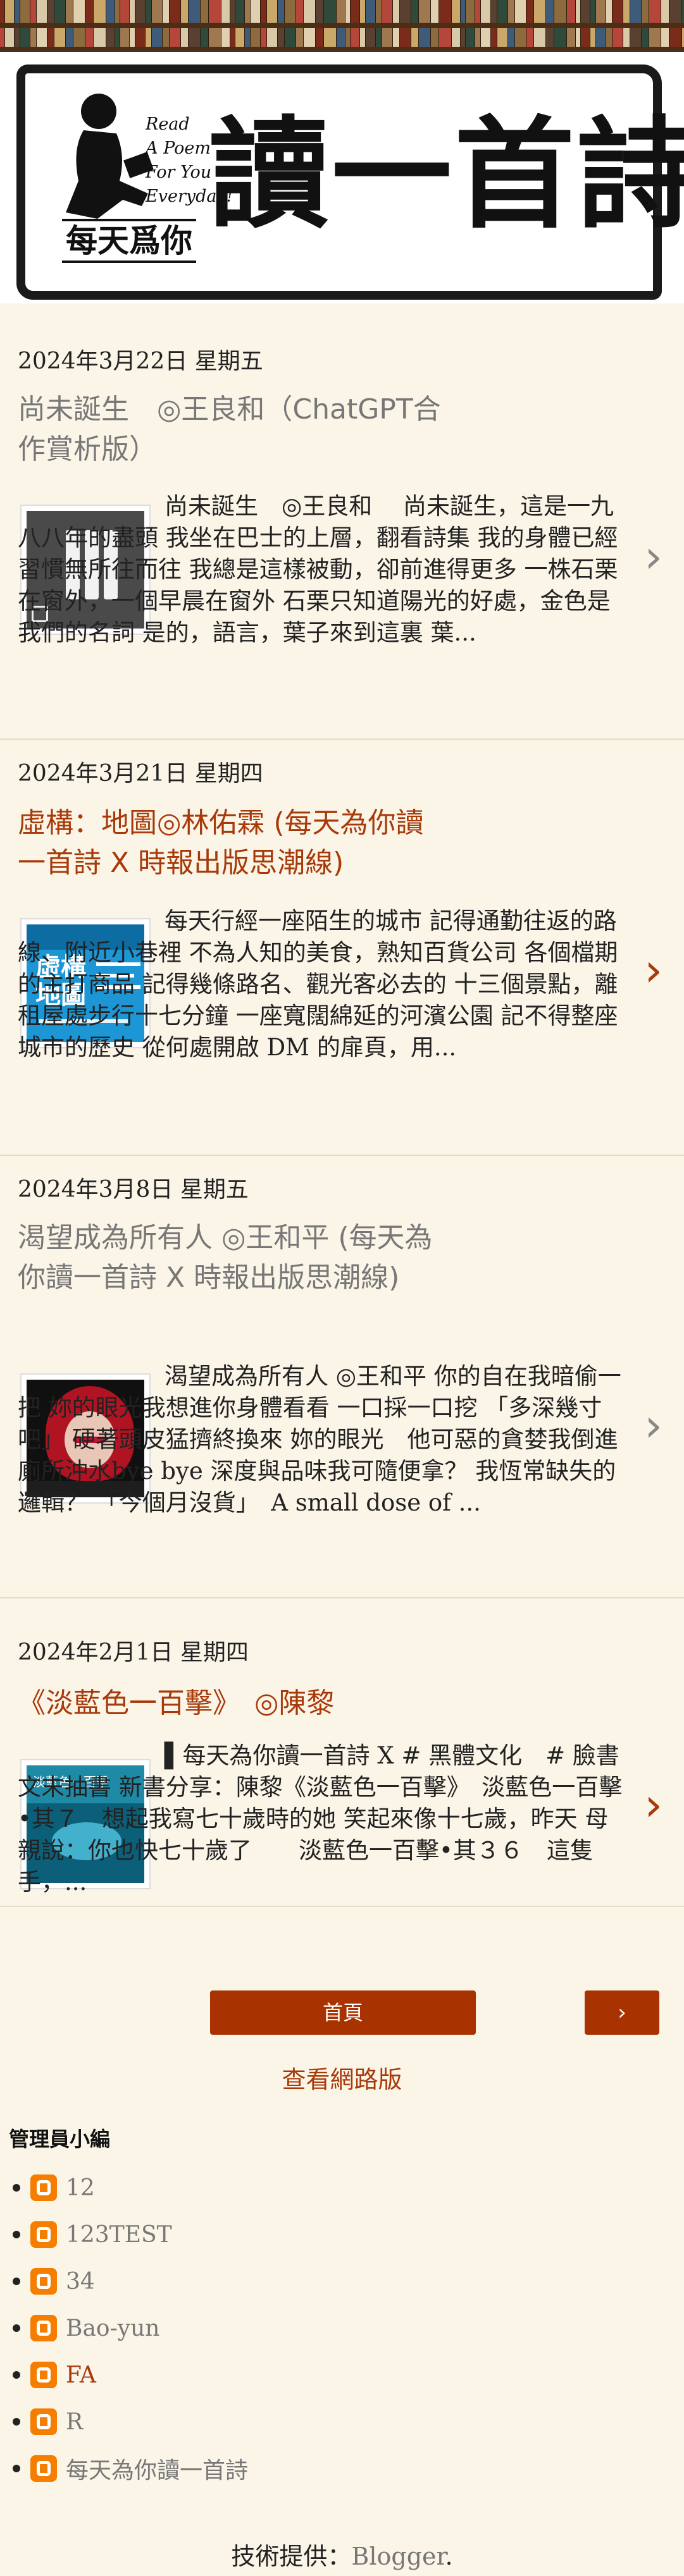  I want to click on web-version-link: 查看網路版, so click(342, 2077).